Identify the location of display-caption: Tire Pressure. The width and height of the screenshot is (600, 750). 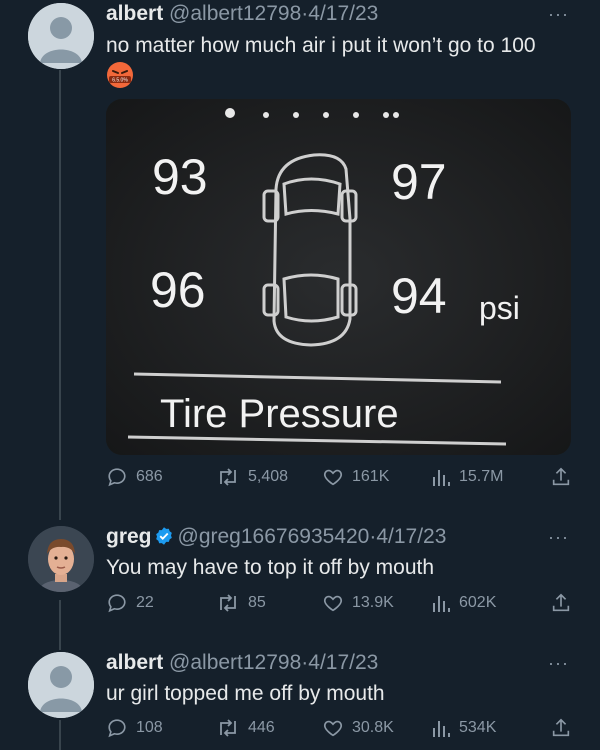
(279, 414).